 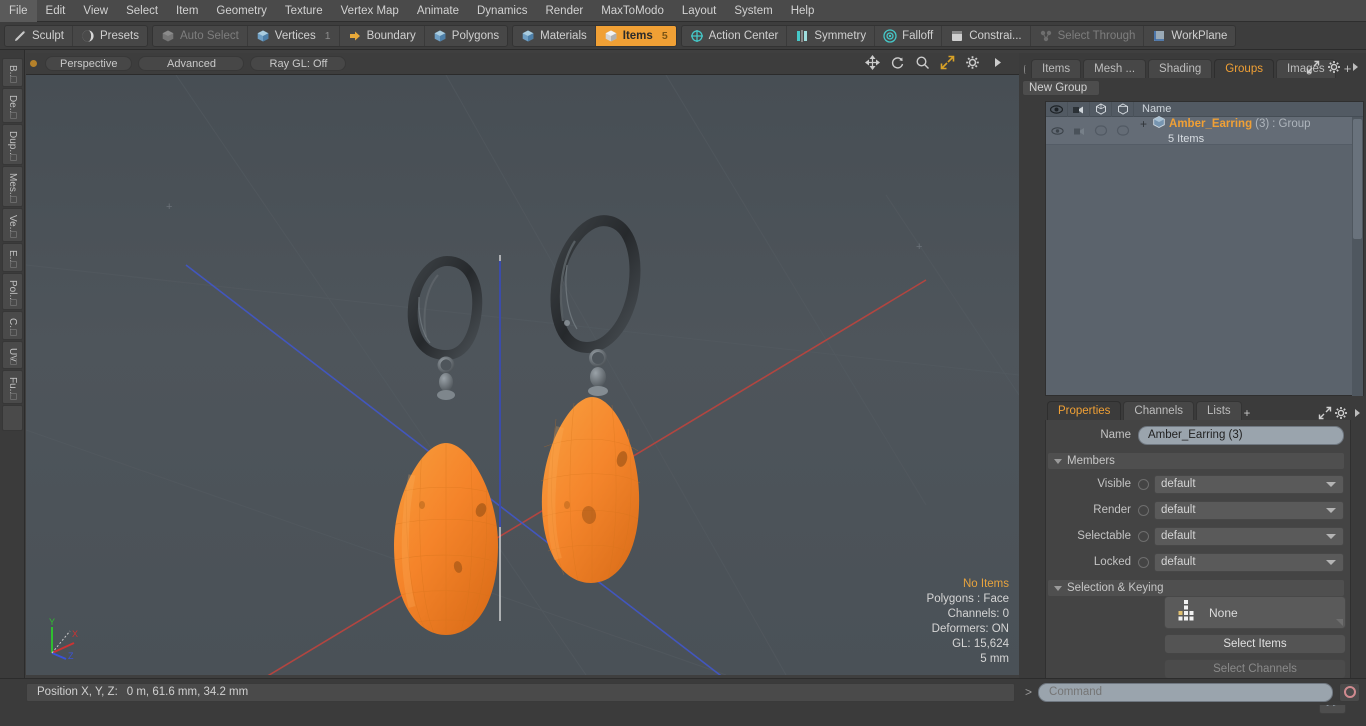 What do you see at coordinates (922, 62) in the screenshot?
I see `zoom-icon` at bounding box center [922, 62].